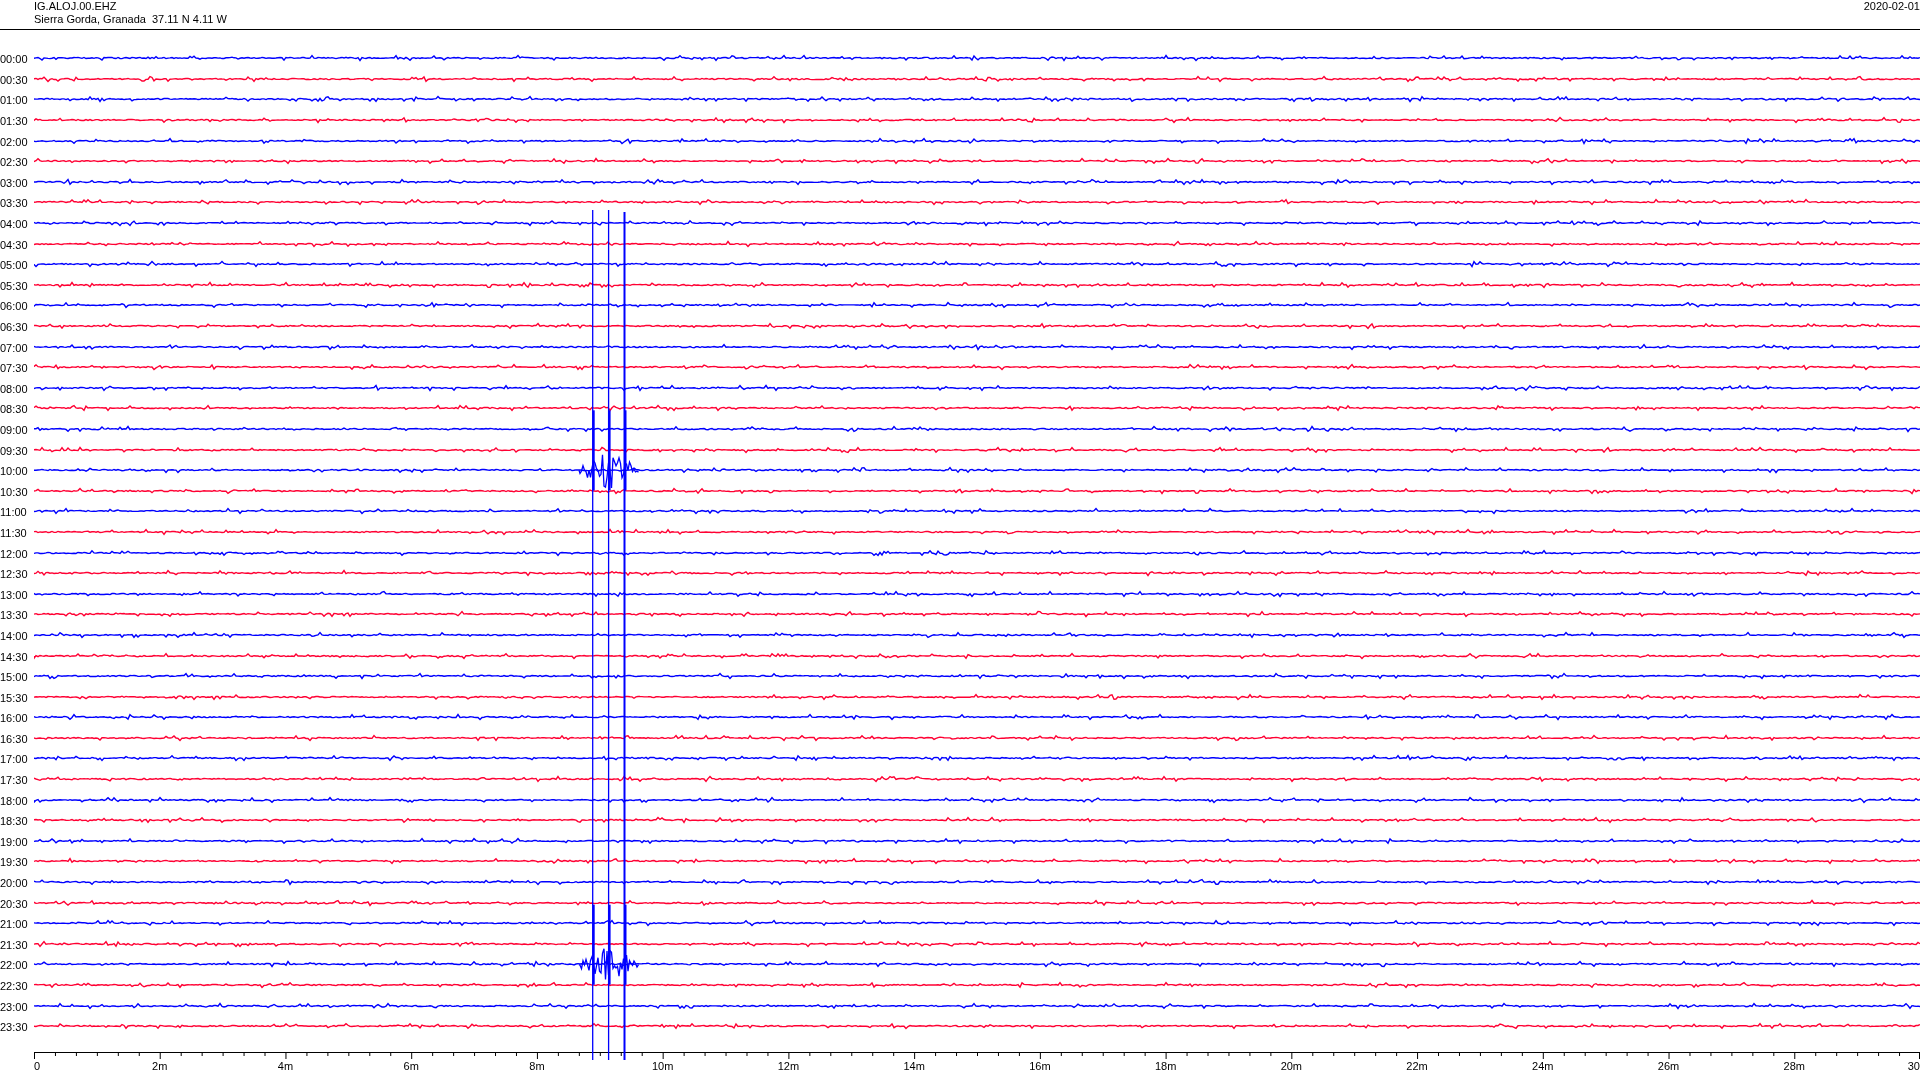 Image resolution: width=1920 pixels, height=1080 pixels. I want to click on time-label: 20:00, so click(14, 883).